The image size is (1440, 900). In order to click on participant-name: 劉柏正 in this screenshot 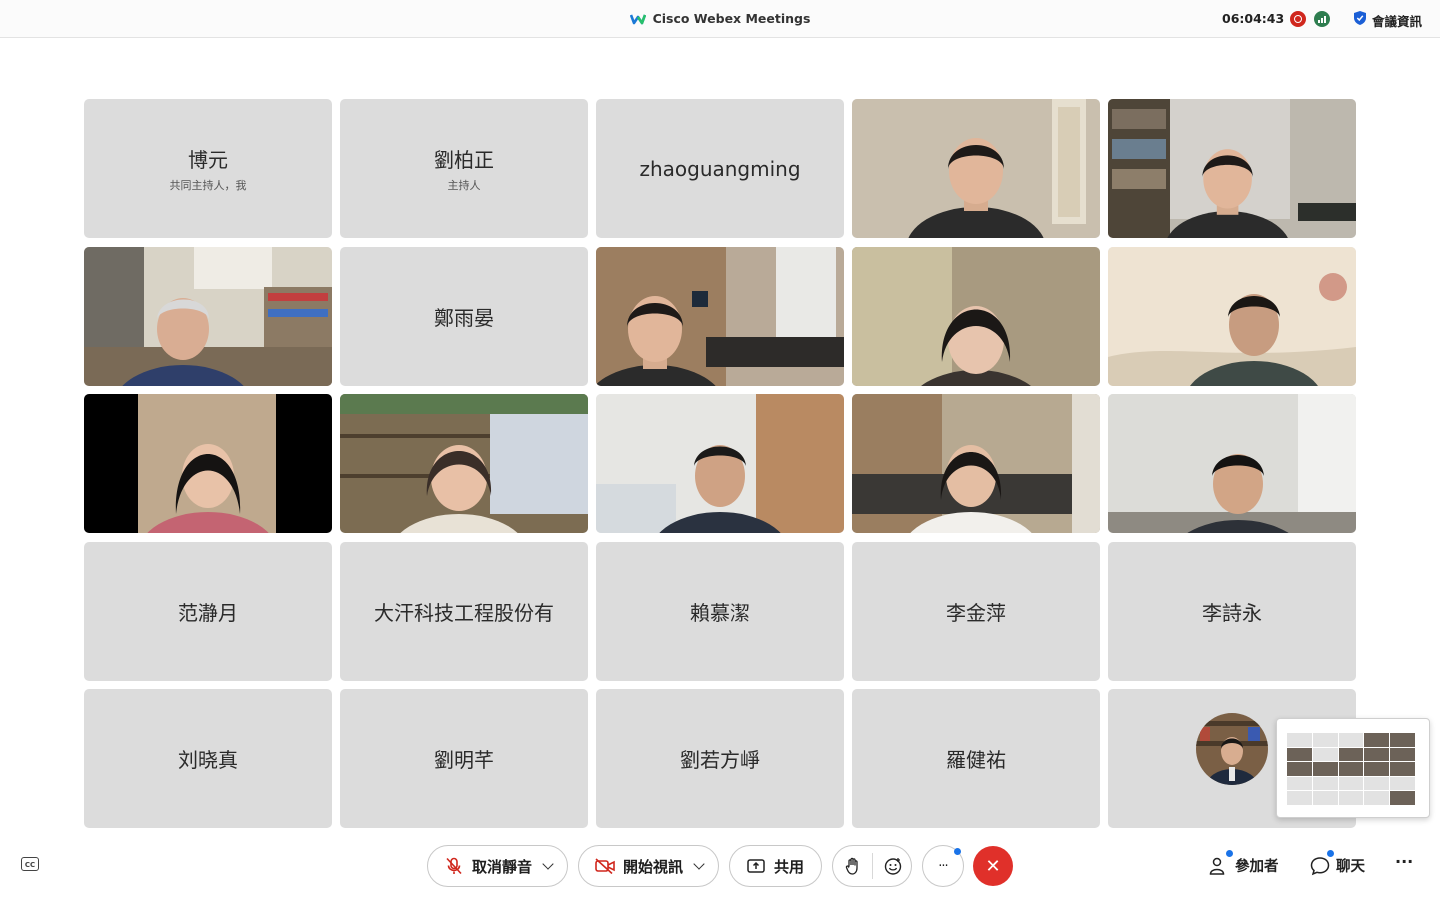, I will do `click(464, 160)`.